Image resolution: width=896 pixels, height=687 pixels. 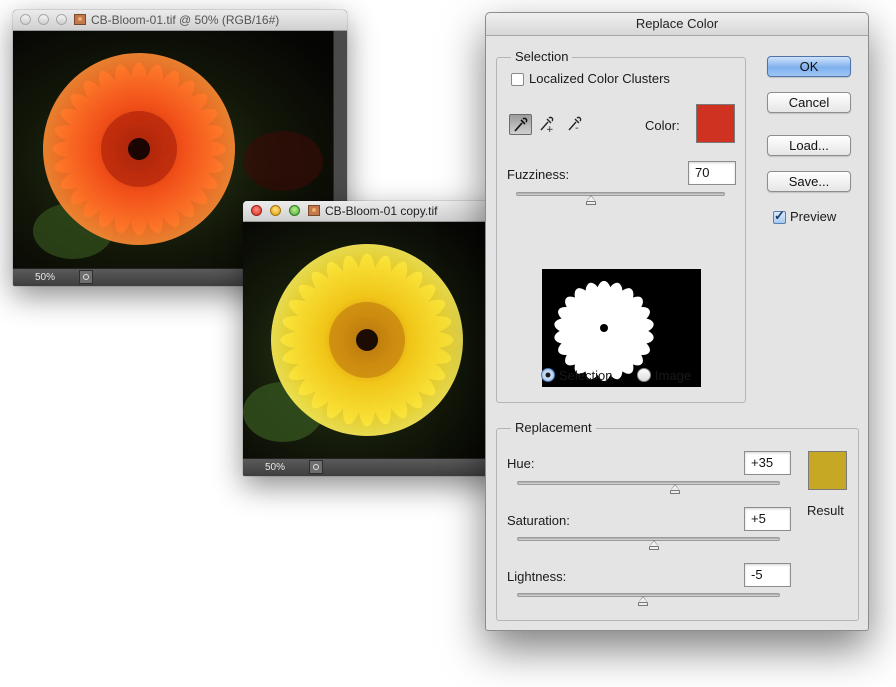 What do you see at coordinates (779, 216) in the screenshot?
I see `preview-checkbox` at bounding box center [779, 216].